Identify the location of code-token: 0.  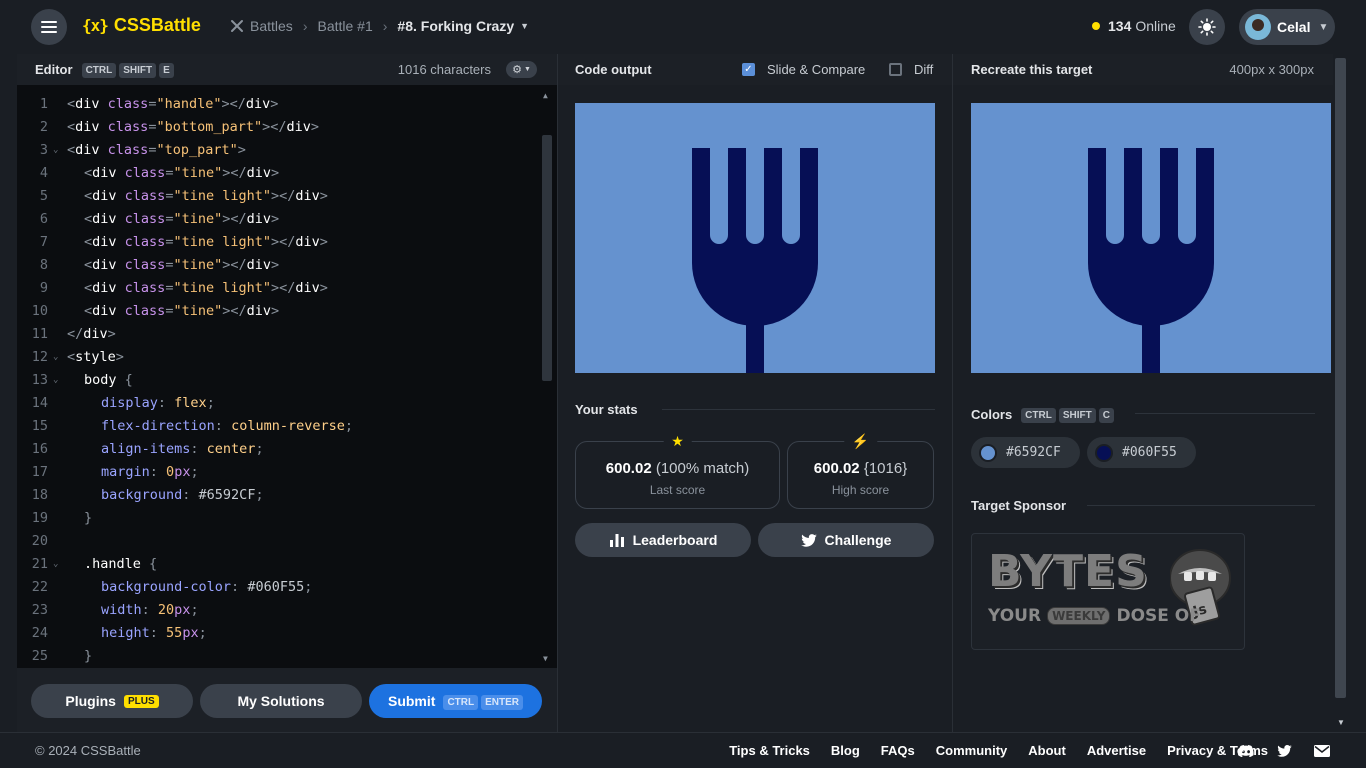
(170, 471).